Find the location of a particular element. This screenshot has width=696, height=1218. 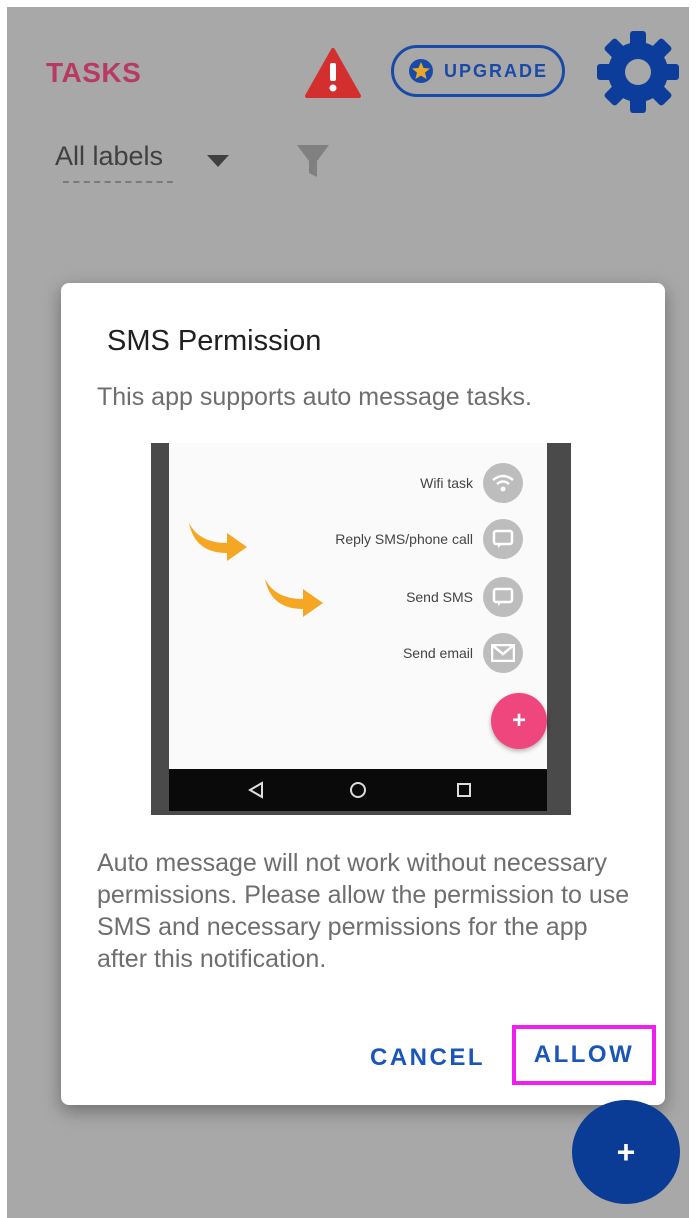

illustration-item-label: Reply SMS/phone call is located at coordinates (404, 539).